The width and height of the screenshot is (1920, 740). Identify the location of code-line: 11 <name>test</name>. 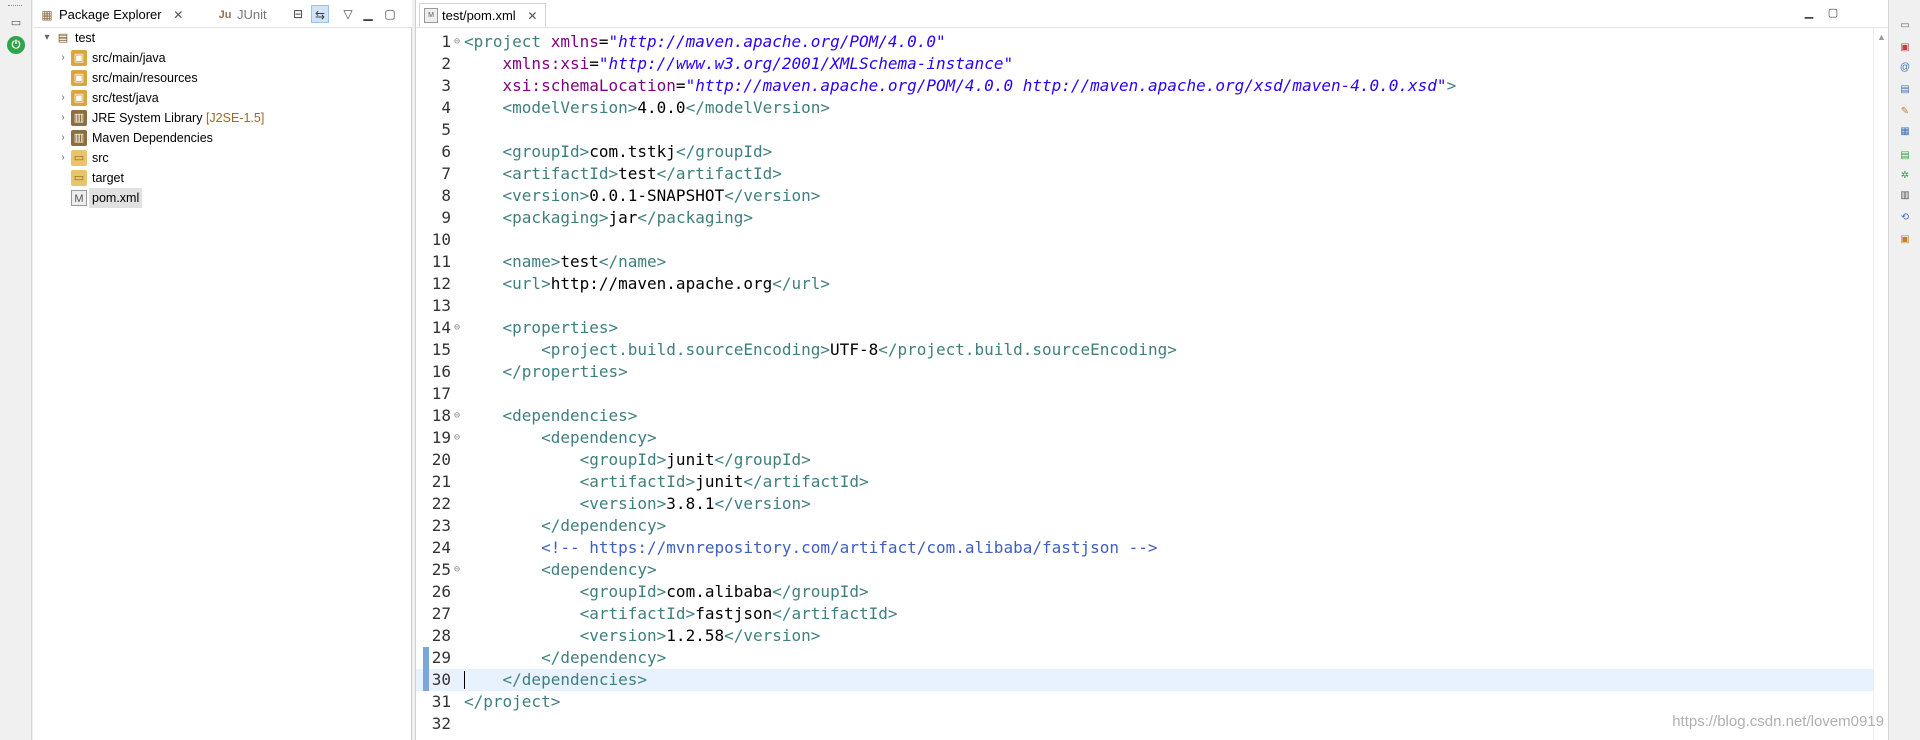
(1145, 262).